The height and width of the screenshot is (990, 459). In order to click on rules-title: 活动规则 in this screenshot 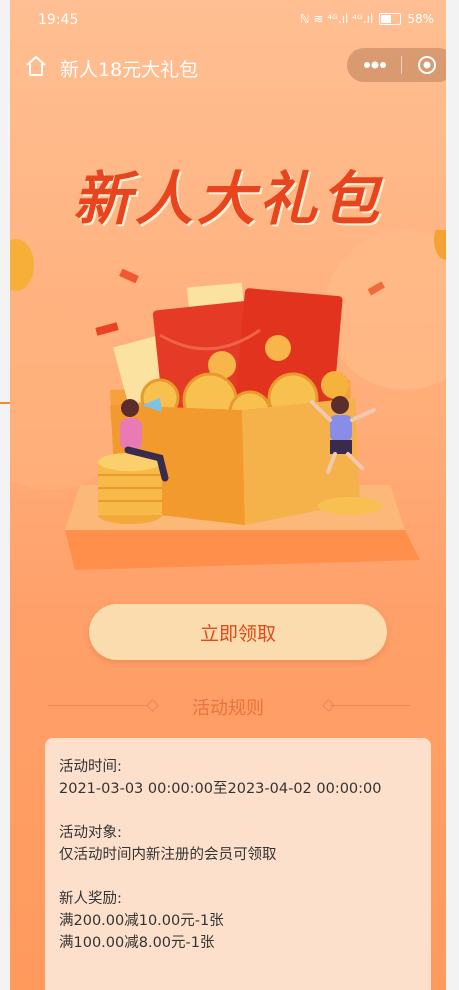, I will do `click(228, 708)`.